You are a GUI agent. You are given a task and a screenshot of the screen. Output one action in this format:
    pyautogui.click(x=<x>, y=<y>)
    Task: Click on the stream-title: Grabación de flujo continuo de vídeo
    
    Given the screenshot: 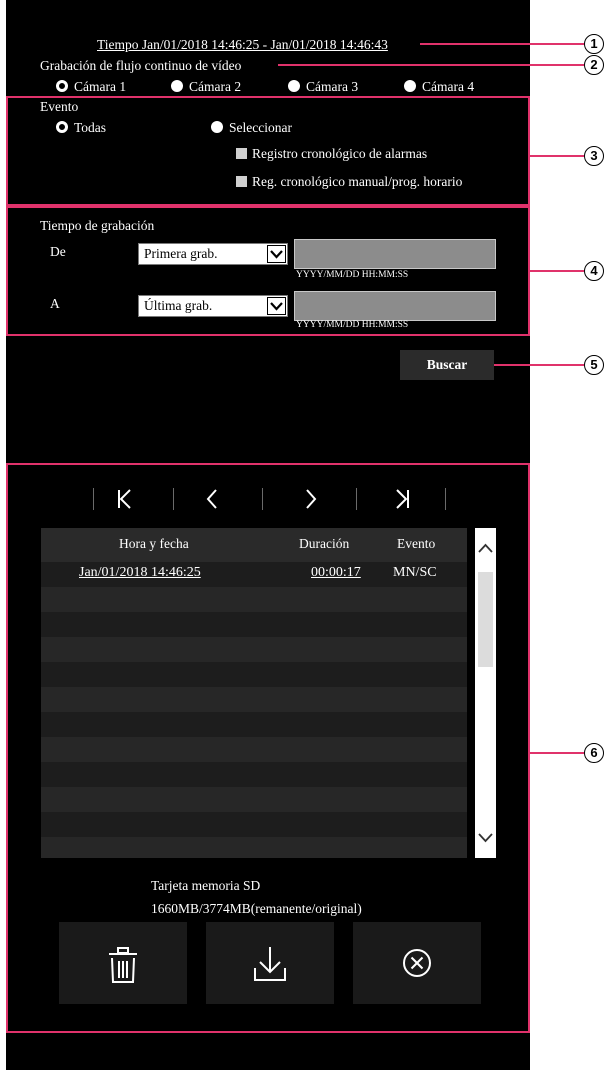 What is the action you would take?
    pyautogui.click(x=141, y=65)
    